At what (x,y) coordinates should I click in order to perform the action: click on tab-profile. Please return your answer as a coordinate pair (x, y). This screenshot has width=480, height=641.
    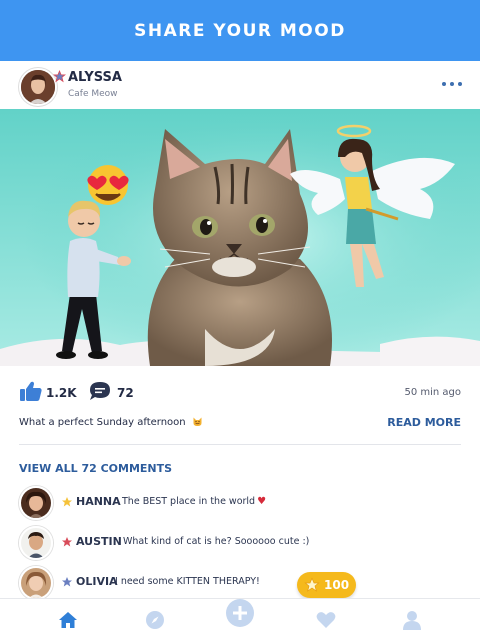
    Looking at the image, I should click on (412, 620).